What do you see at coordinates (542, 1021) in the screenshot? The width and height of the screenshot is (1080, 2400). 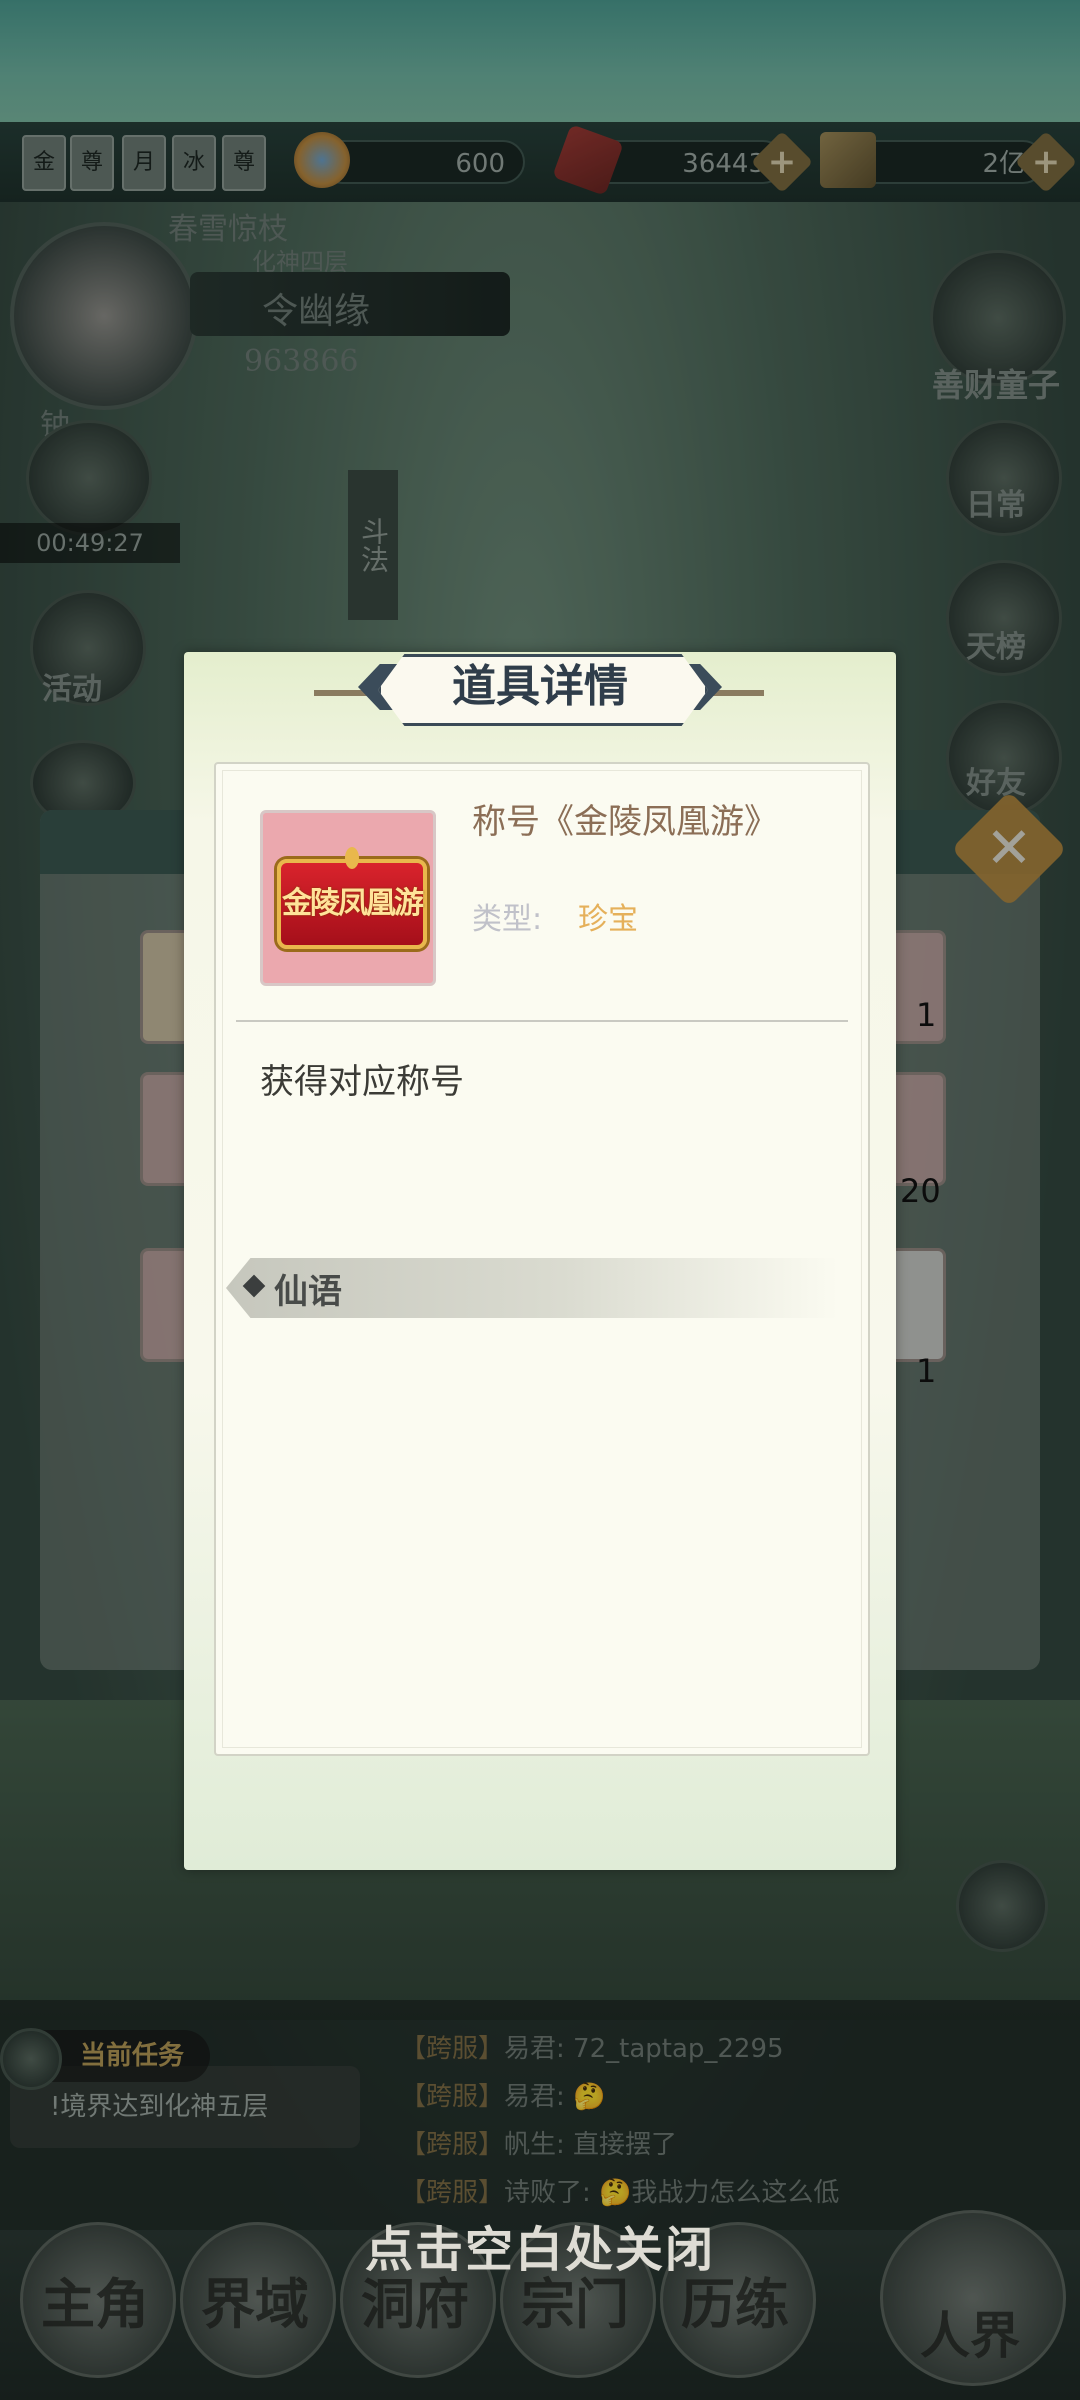 I see `divider` at bounding box center [542, 1021].